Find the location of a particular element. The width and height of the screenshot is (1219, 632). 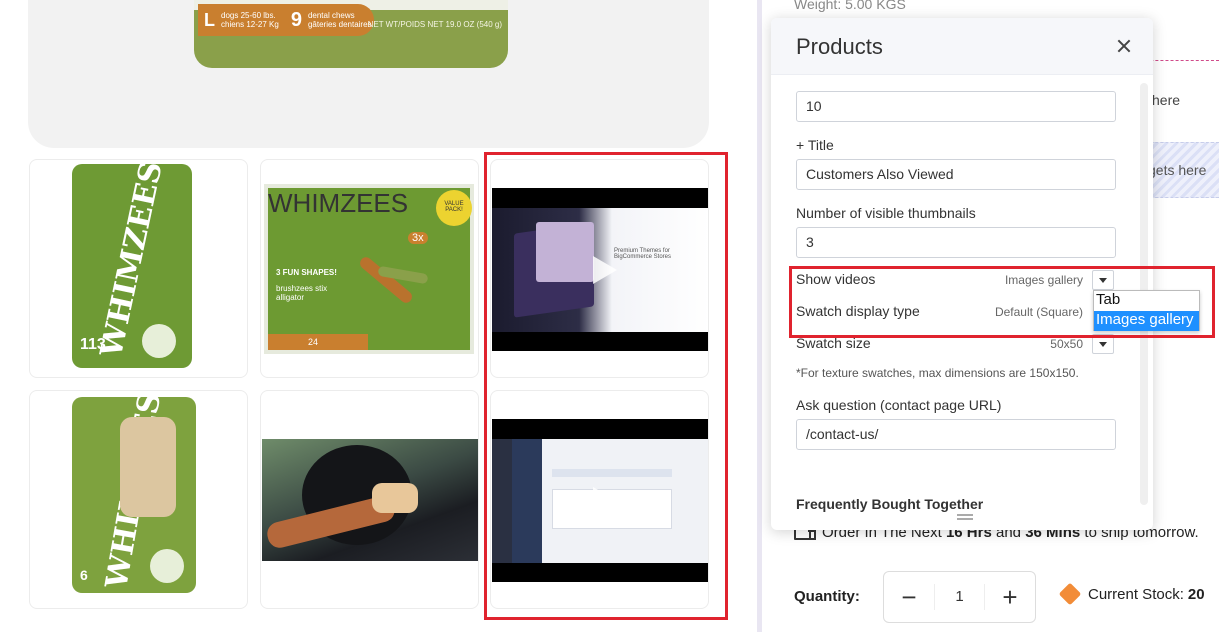

chew-shapes-graphic is located at coordinates (393, 280).